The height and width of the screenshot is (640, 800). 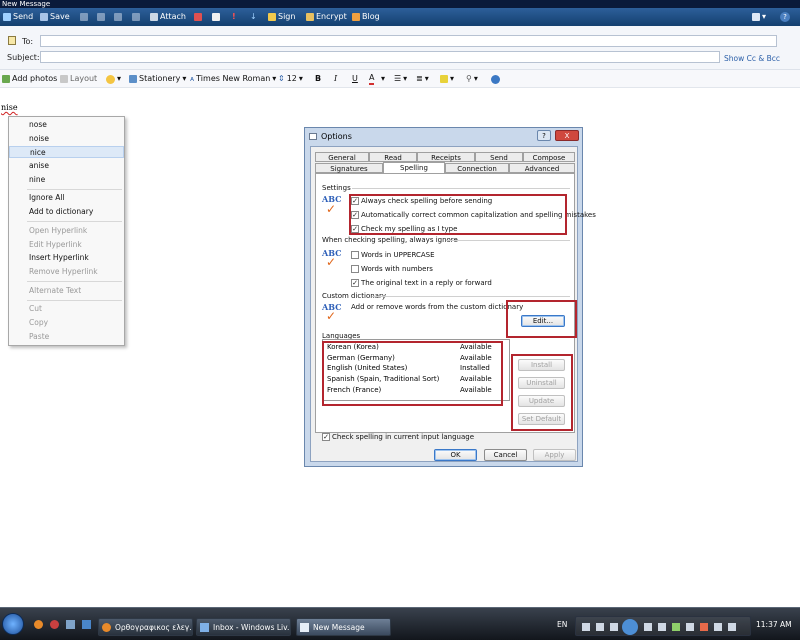 I want to click on suggestion-item: nose, so click(x=66, y=125).